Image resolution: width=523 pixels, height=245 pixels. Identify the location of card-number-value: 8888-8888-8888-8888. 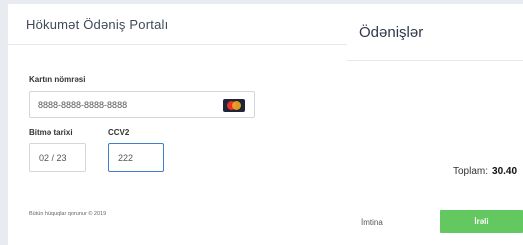
(83, 104).